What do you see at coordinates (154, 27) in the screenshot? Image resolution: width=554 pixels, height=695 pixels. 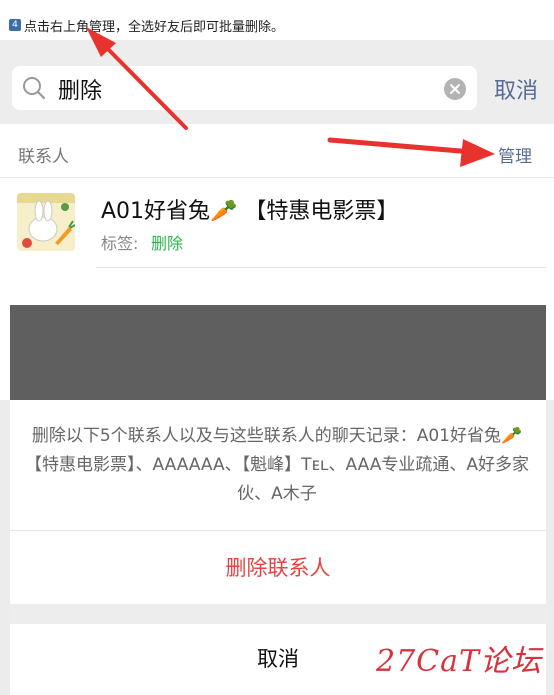 I see `instruction-text: 点击右上角管理，全选好友后即可批量删除。` at bounding box center [154, 27].